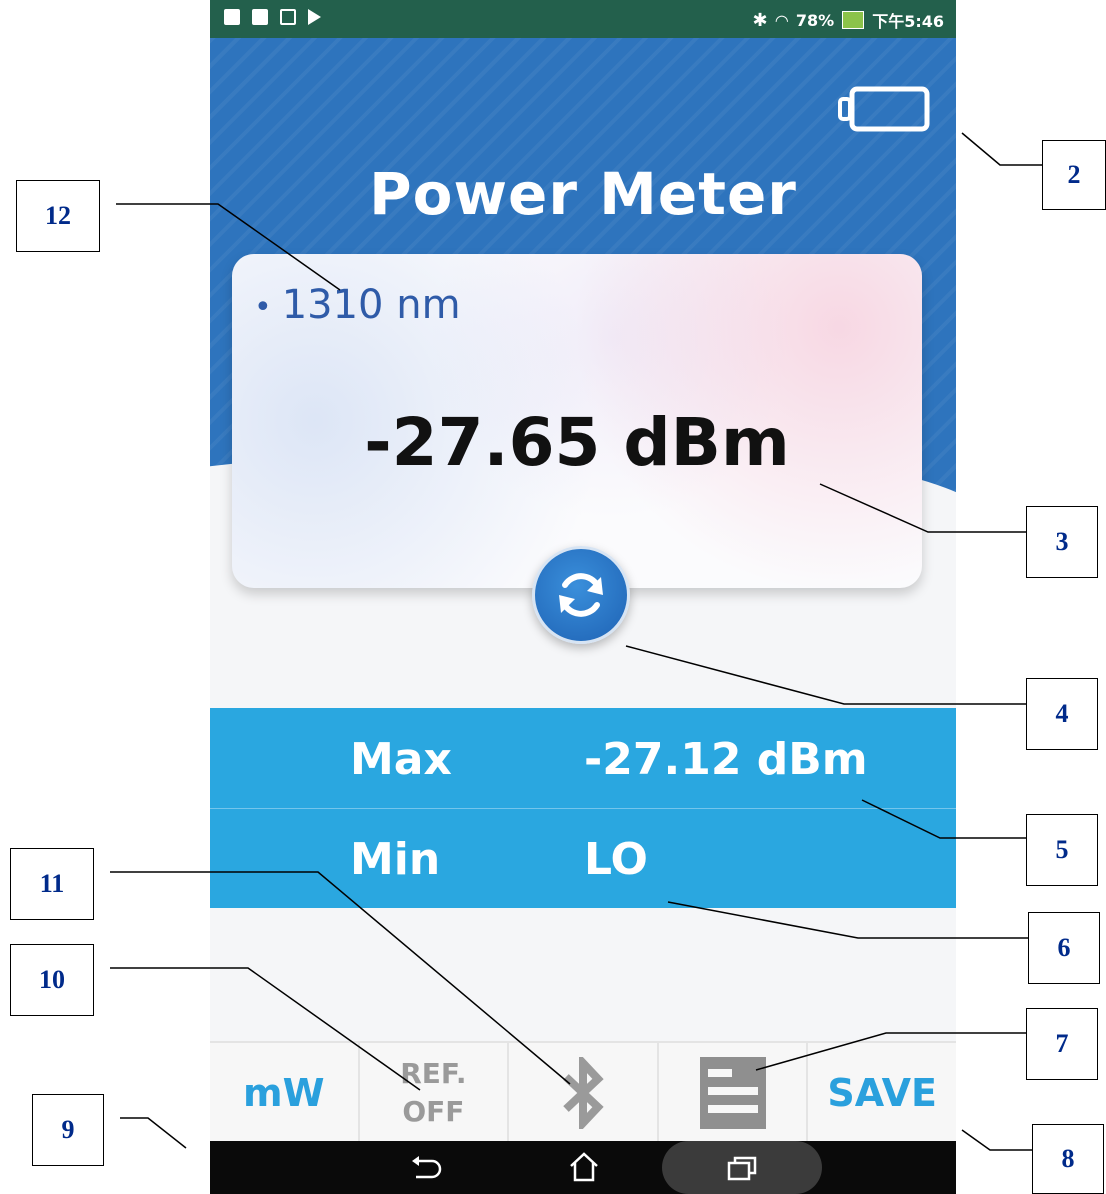  What do you see at coordinates (583, 858) in the screenshot?
I see `min-row: Min LO` at bounding box center [583, 858].